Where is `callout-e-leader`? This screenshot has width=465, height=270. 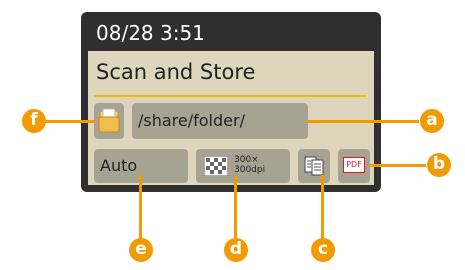 callout-e-leader is located at coordinates (140, 207).